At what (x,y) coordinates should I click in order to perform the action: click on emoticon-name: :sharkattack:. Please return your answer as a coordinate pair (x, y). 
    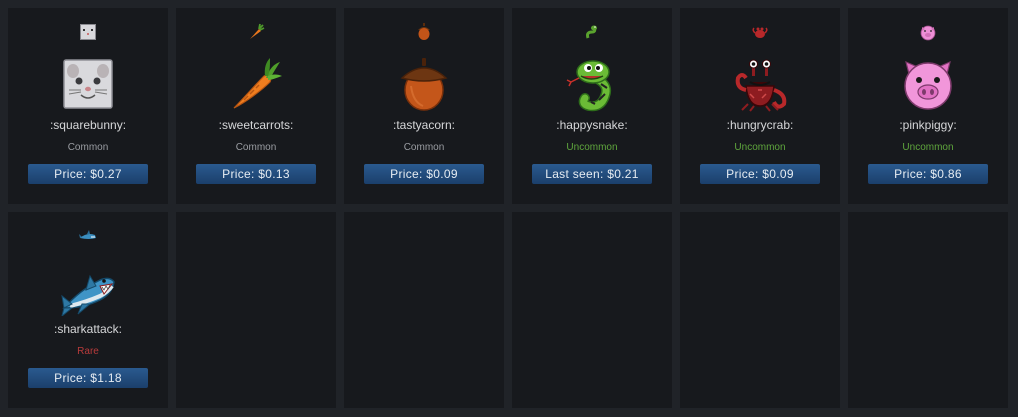
    Looking at the image, I should click on (88, 329).